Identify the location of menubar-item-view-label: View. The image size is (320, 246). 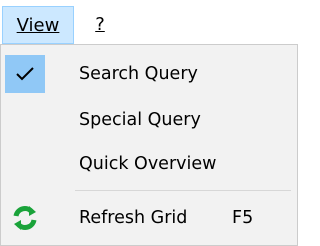
(38, 25).